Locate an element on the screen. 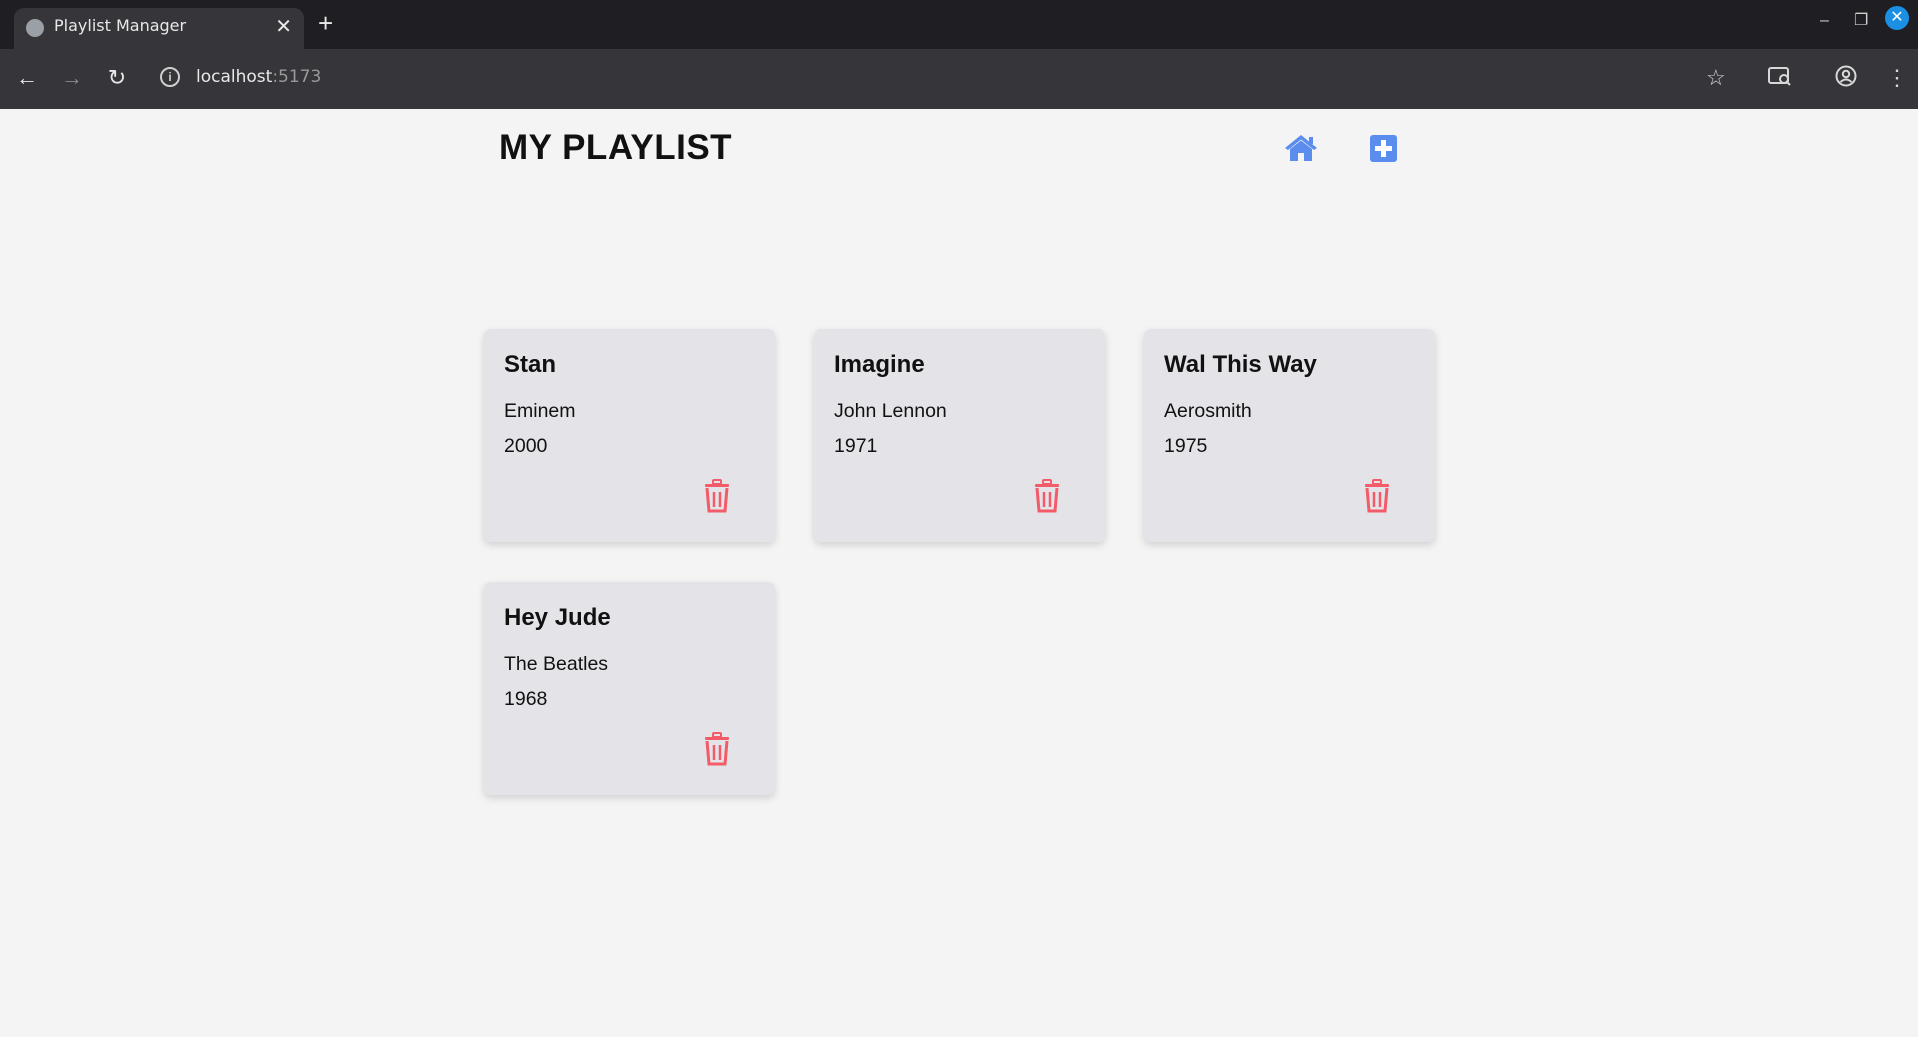 The height and width of the screenshot is (1037, 1918). url-port: :5173 is located at coordinates (297, 77).